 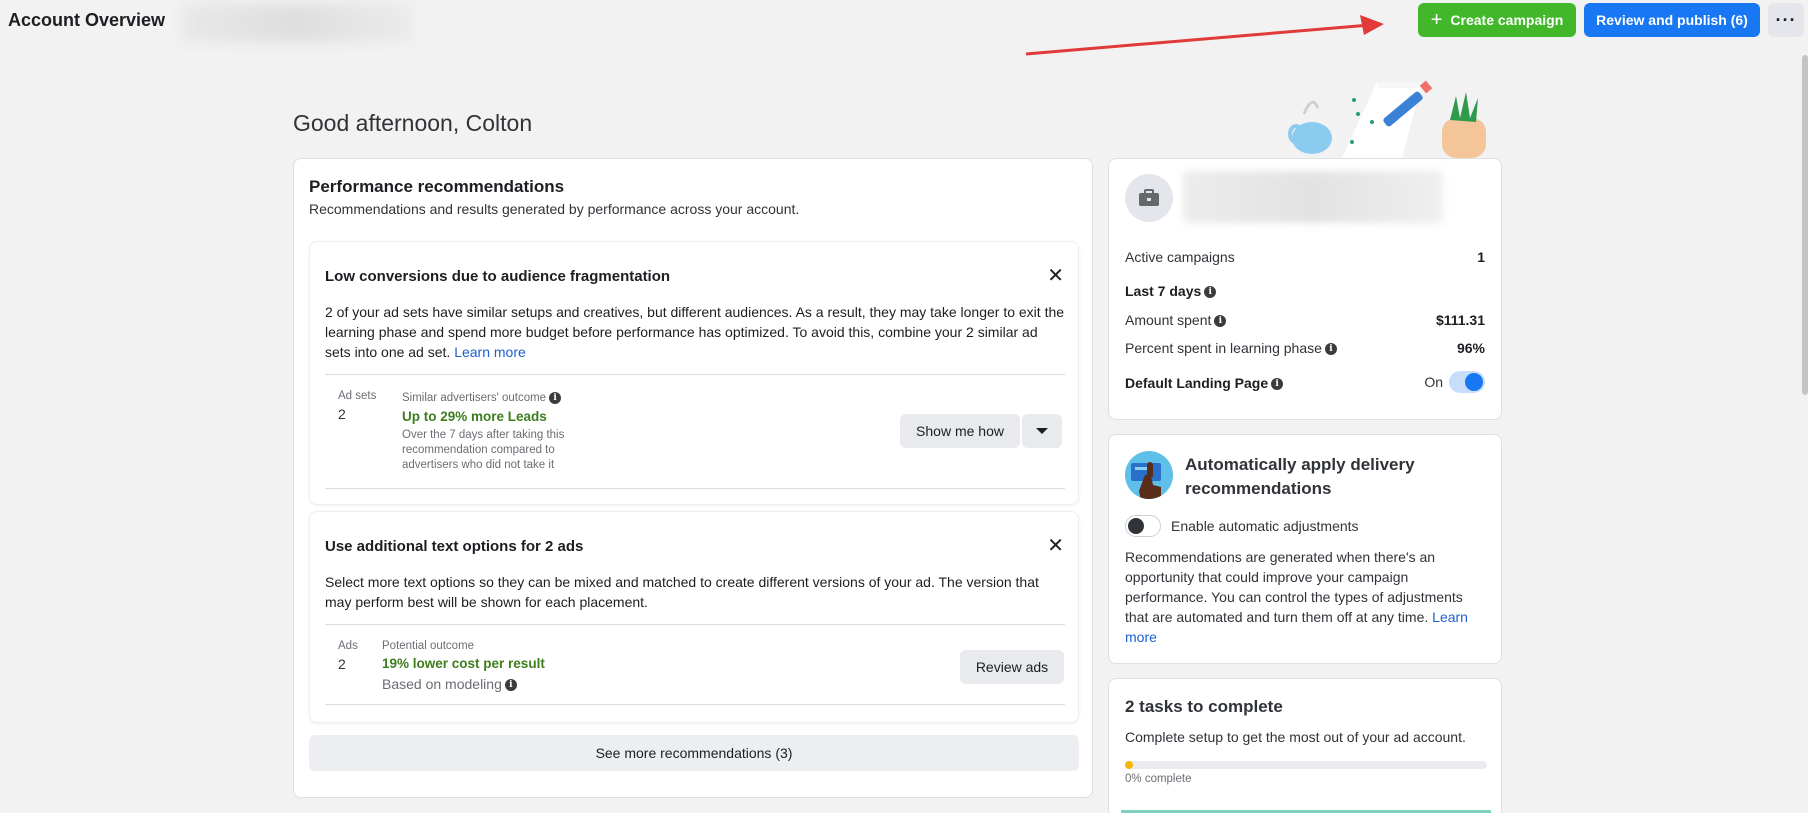 What do you see at coordinates (413, 123) in the screenshot?
I see `greeting-heading: Good afternoon, Colton` at bounding box center [413, 123].